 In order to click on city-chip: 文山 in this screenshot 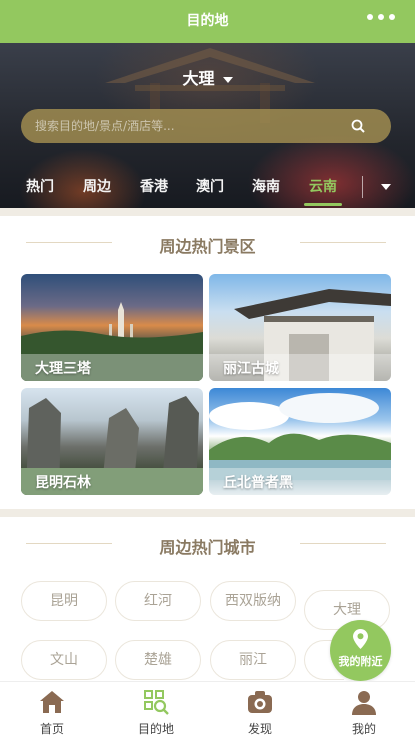, I will do `click(64, 660)`.